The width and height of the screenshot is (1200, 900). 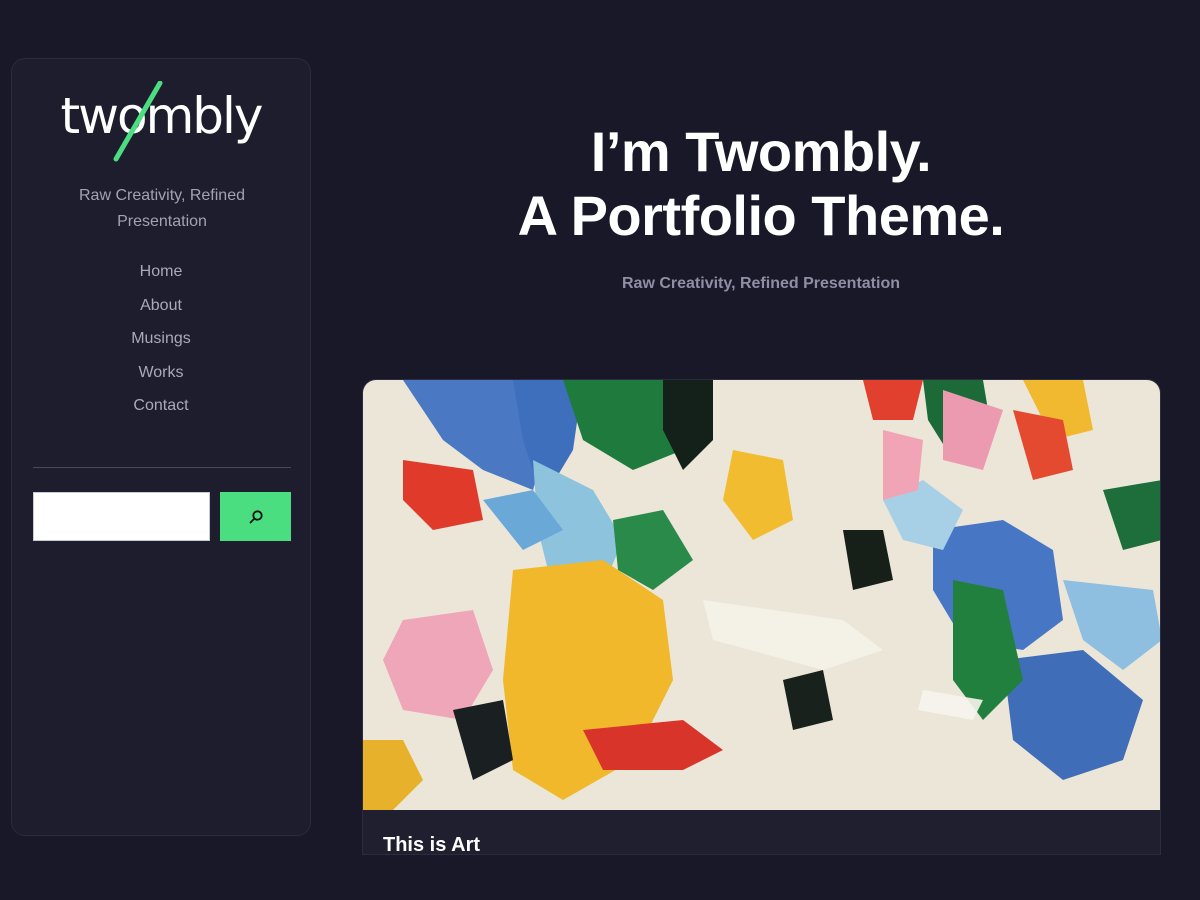 I want to click on site-logo: twombly, so click(x=161, y=121).